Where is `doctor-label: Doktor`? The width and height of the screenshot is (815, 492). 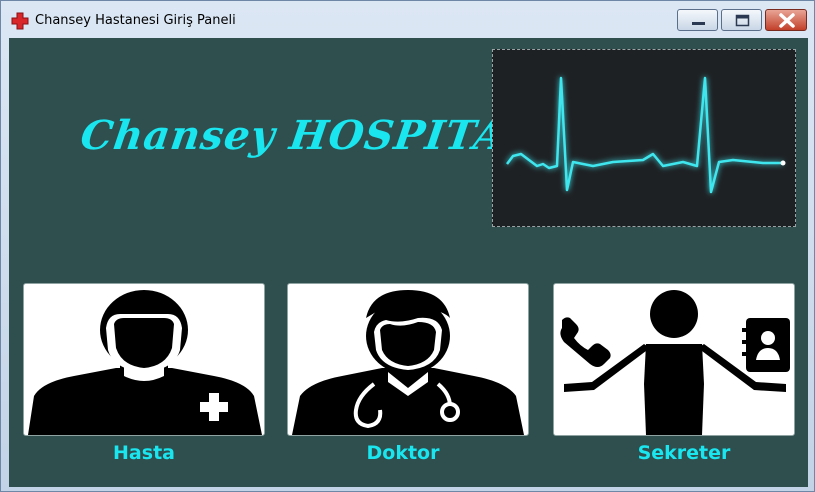
doctor-label: Doktor is located at coordinates (403, 453).